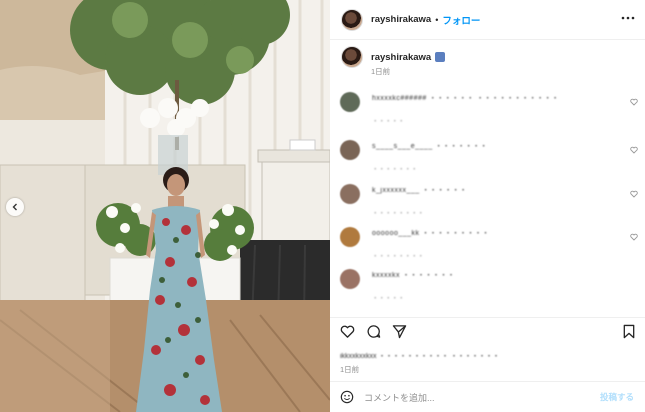 The height and width of the screenshot is (412, 645). Describe the element at coordinates (395, 169) in the screenshot. I see `comment-meta: ・・・・・・・` at that location.